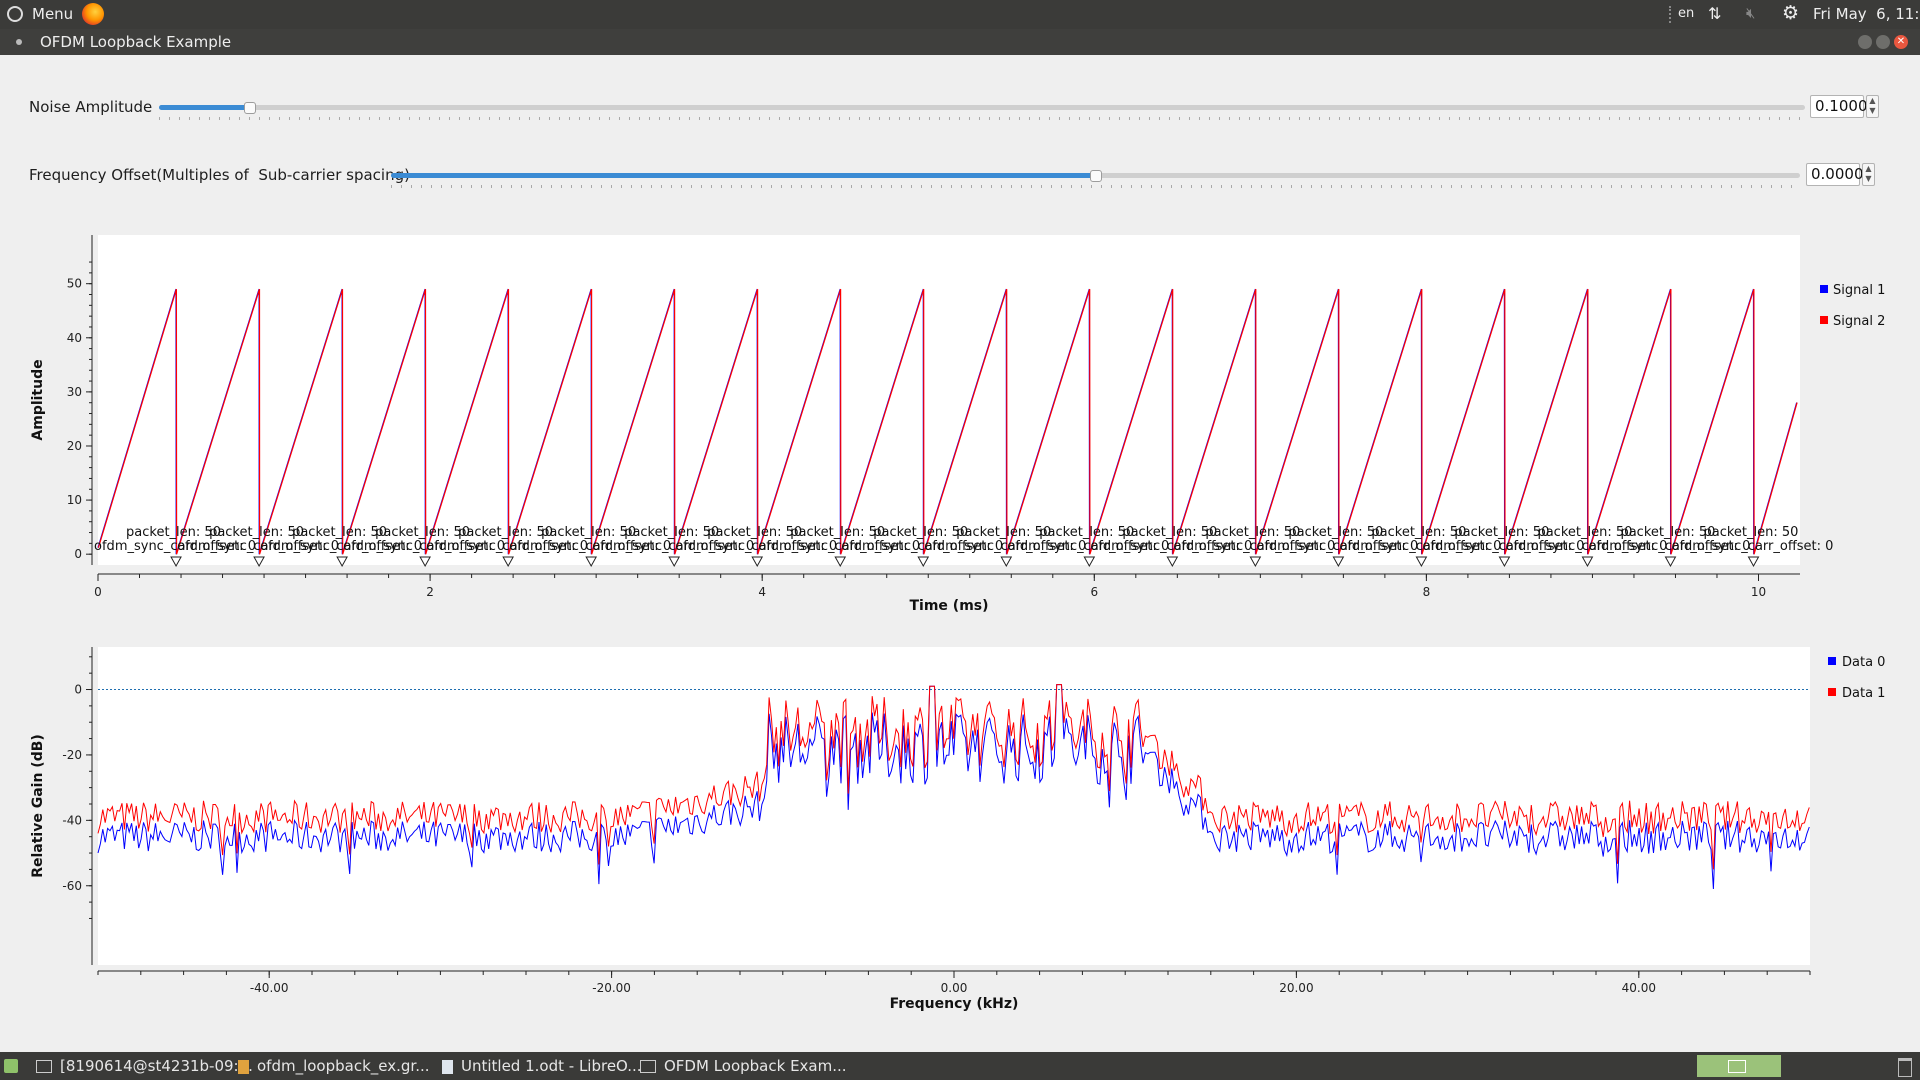  Describe the element at coordinates (1863, 662) in the screenshot. I see `legend-label: Data 0` at that location.